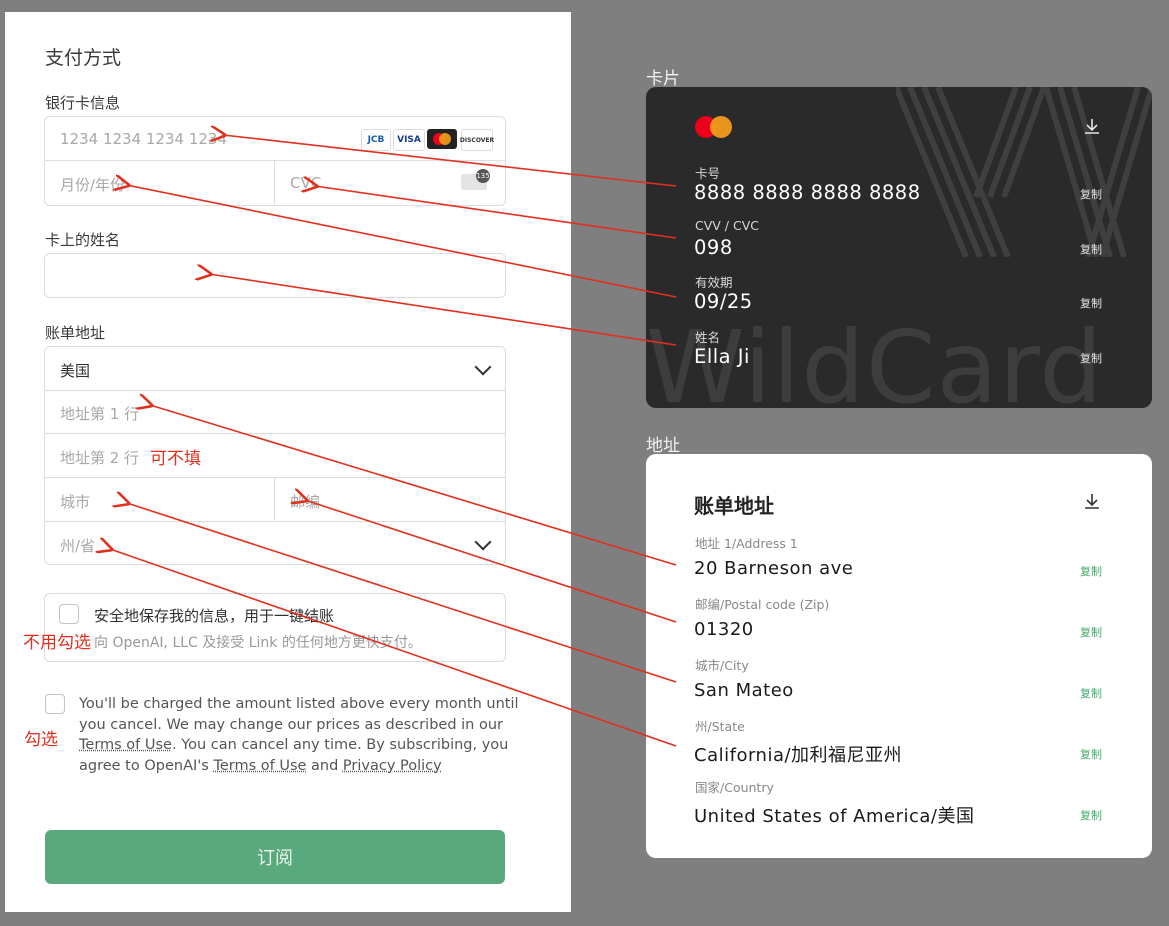 This screenshot has width=1169, height=926. What do you see at coordinates (392, 766) in the screenshot?
I see `privacy-link: Privacy Policy` at bounding box center [392, 766].